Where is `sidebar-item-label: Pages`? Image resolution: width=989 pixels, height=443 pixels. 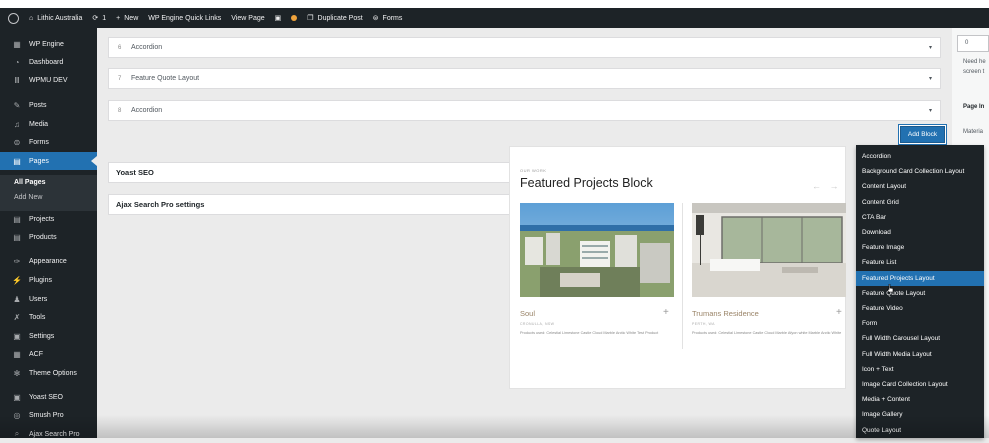
sidebar-item-label: Pages is located at coordinates (39, 161).